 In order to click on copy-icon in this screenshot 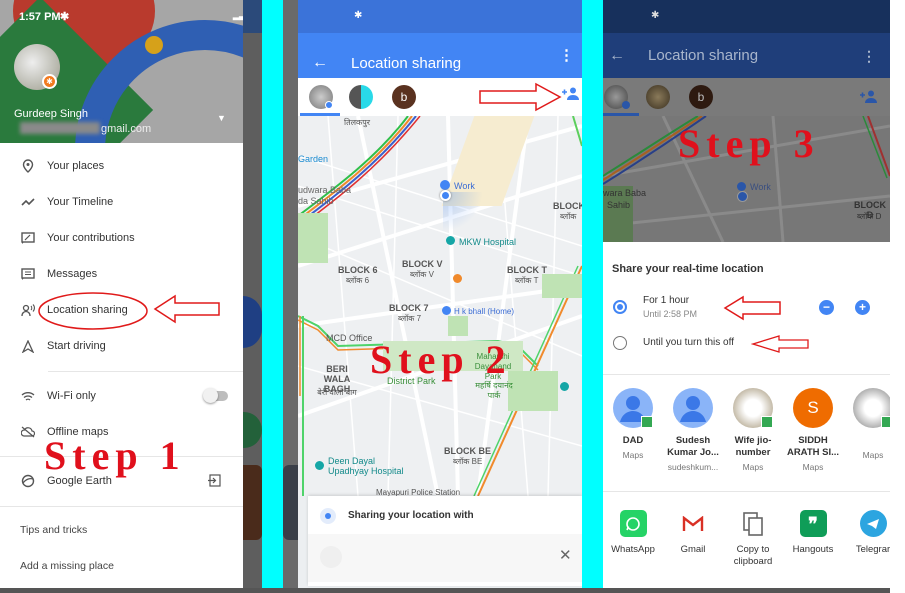, I will do `click(753, 523)`.